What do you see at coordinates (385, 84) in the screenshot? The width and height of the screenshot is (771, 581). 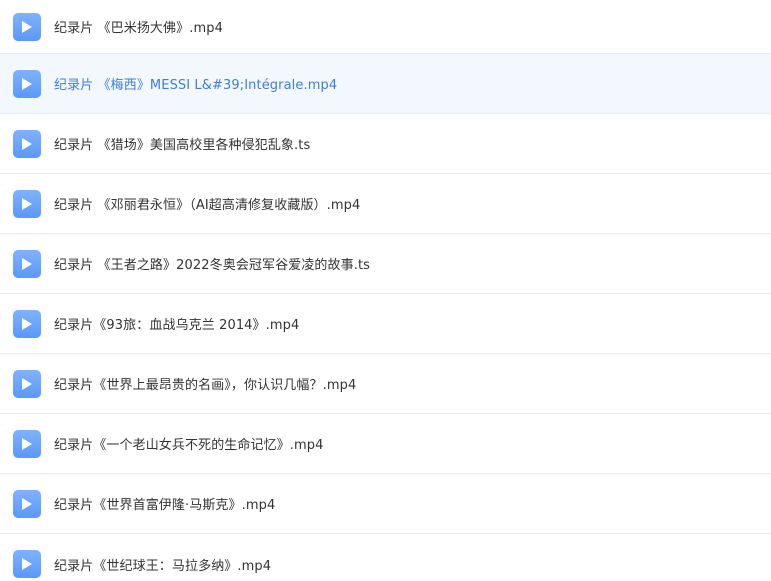 I see `file-row: 纪录片 《梅西》MESSI L&#39;Intégrale.mp4` at bounding box center [385, 84].